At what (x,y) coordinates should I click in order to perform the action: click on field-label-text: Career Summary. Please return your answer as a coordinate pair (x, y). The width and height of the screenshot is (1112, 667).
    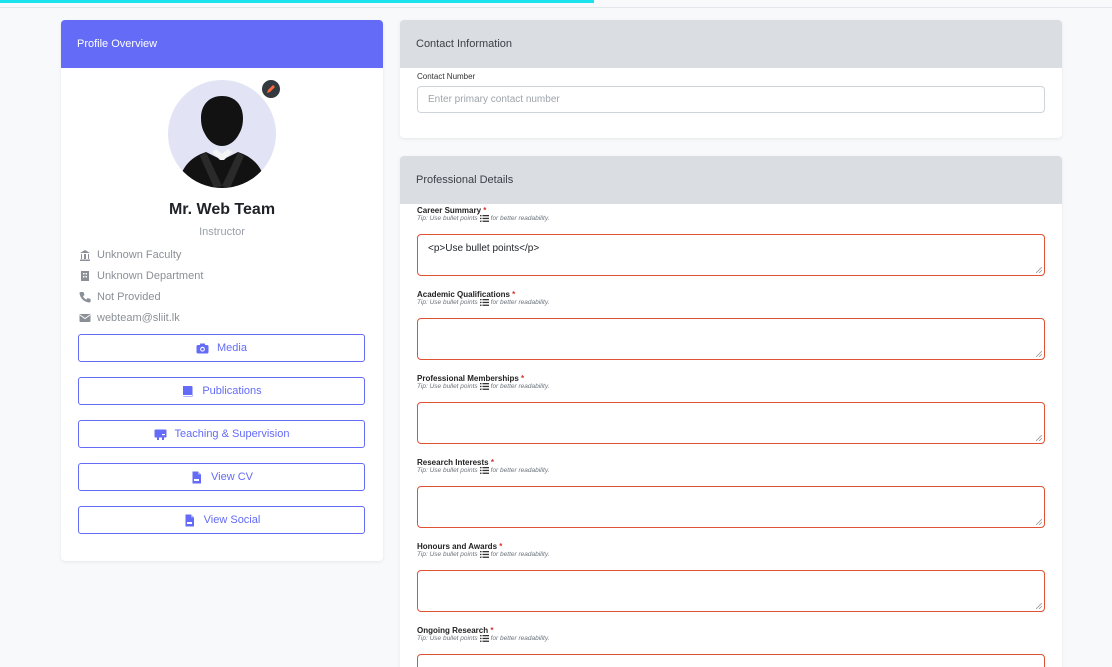
    Looking at the image, I should click on (449, 210).